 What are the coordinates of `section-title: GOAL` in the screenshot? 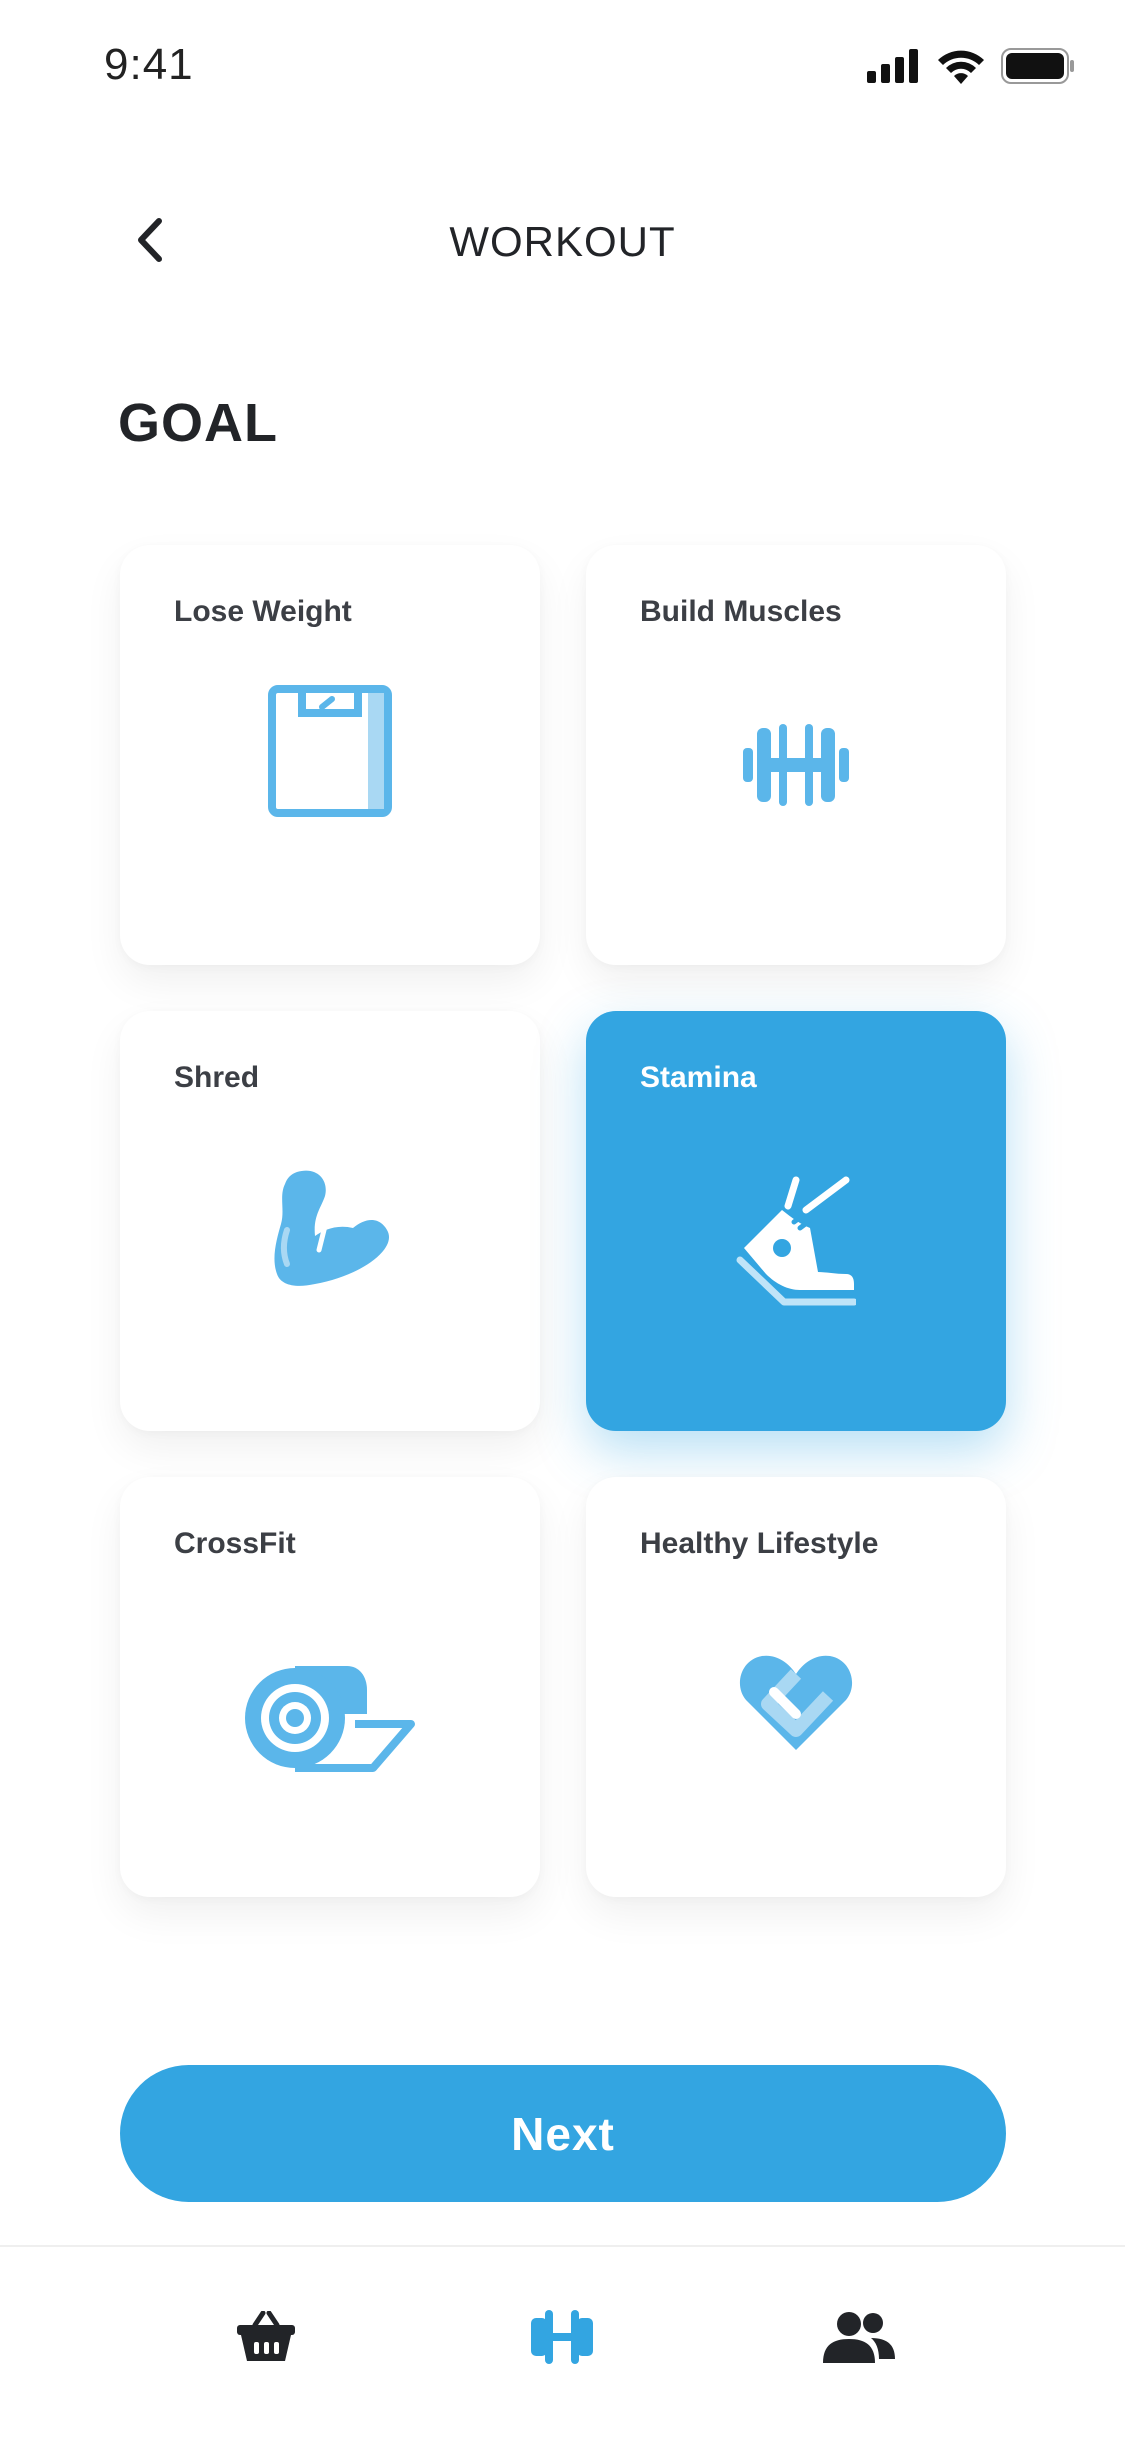 It's located at (198, 423).